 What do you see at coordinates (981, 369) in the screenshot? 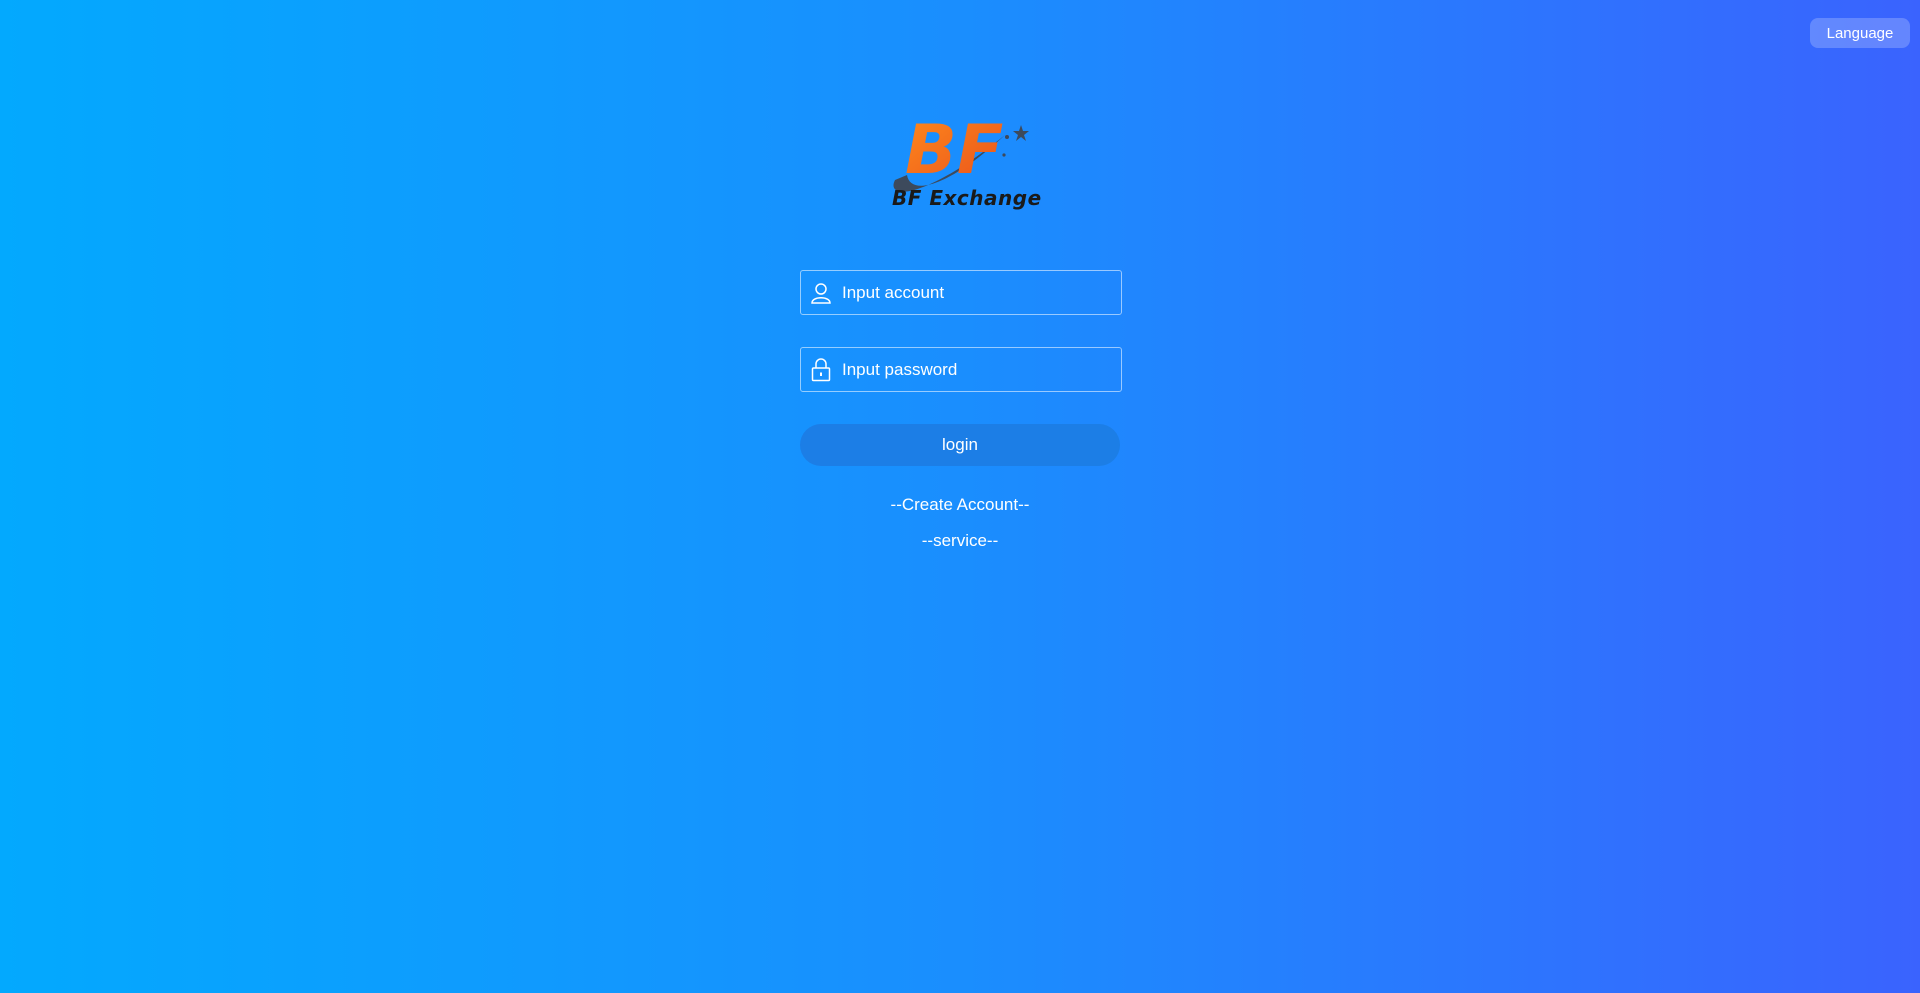
I see `password-input` at bounding box center [981, 369].